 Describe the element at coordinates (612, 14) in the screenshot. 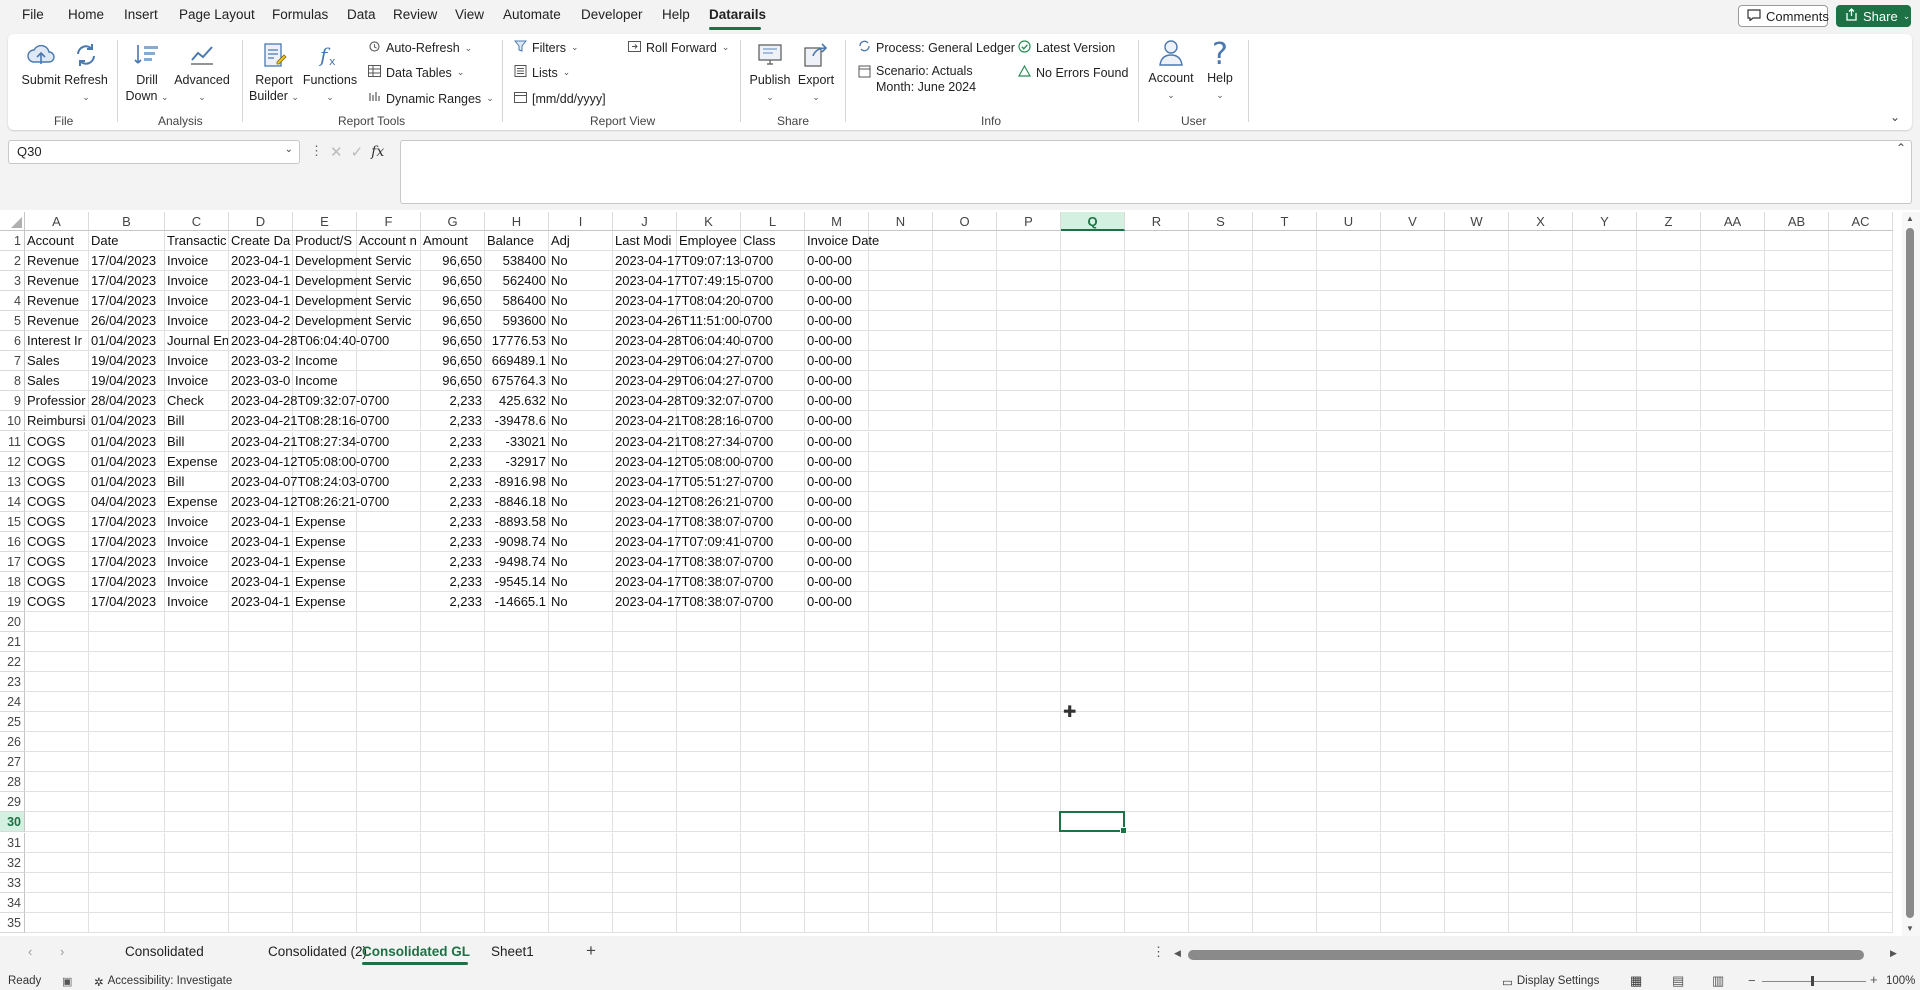

I see `menu-tab-developer: Developer` at that location.